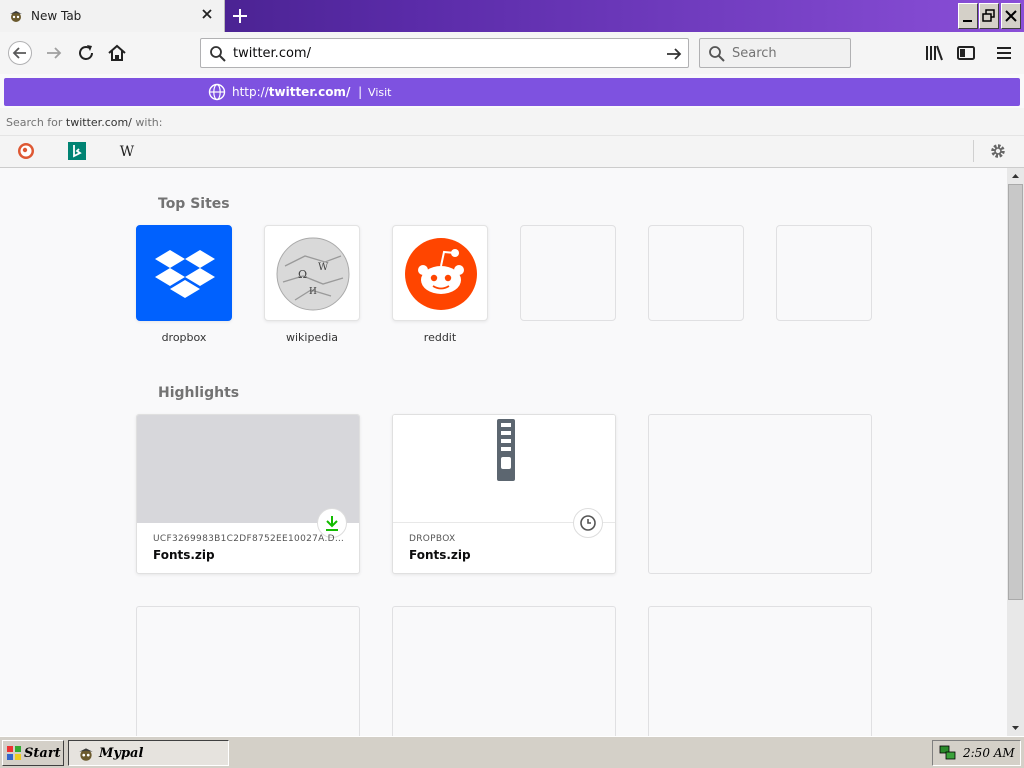  I want to click on vertical-scrollbar, so click(1015, 452).